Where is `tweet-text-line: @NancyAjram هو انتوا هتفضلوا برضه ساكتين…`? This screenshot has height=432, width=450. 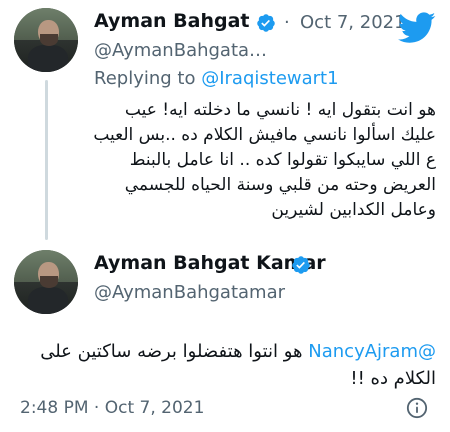
tweet-text-line: @NancyAjram هو انتوا هتفضلوا برضه ساكتين… is located at coordinates (226, 351).